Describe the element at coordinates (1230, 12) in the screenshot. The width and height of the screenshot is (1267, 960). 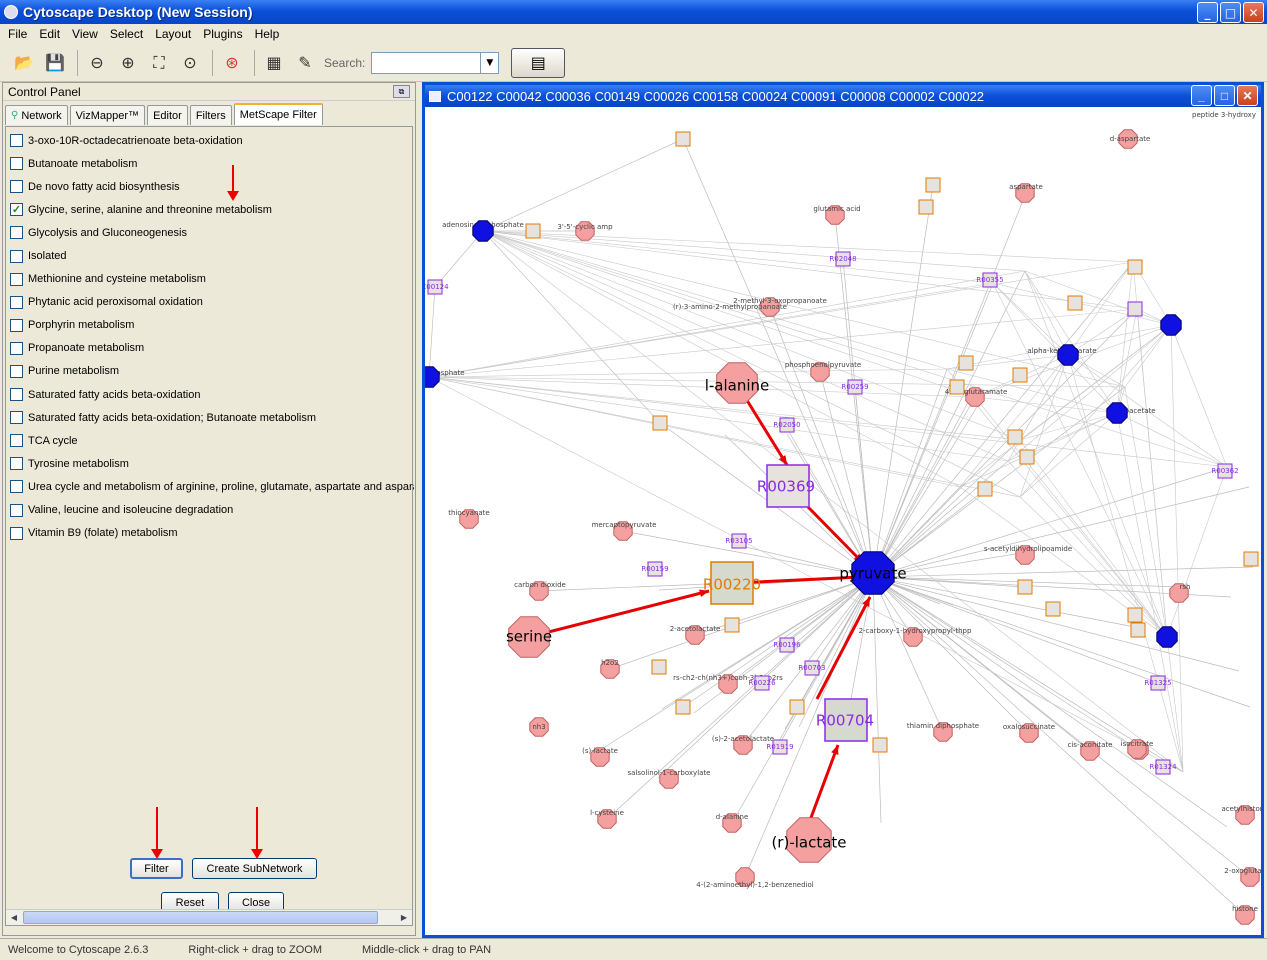
I see `maximize-button: □` at that location.